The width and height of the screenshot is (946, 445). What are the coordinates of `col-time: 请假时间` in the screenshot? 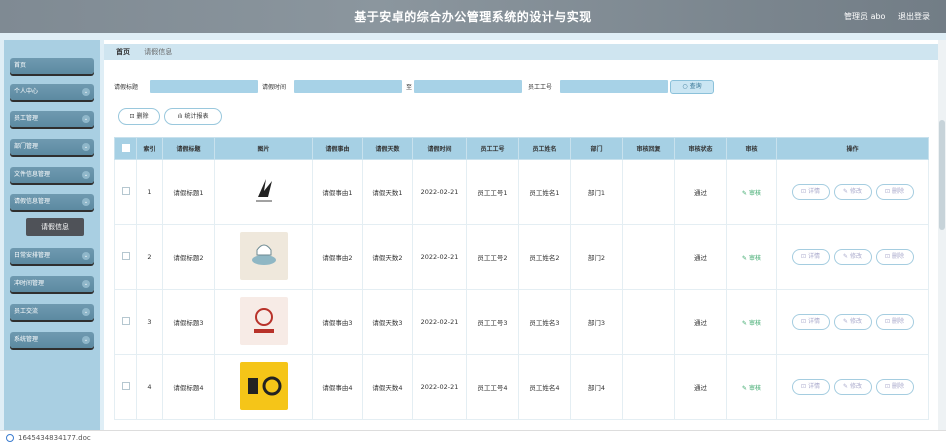 It's located at (439, 148).